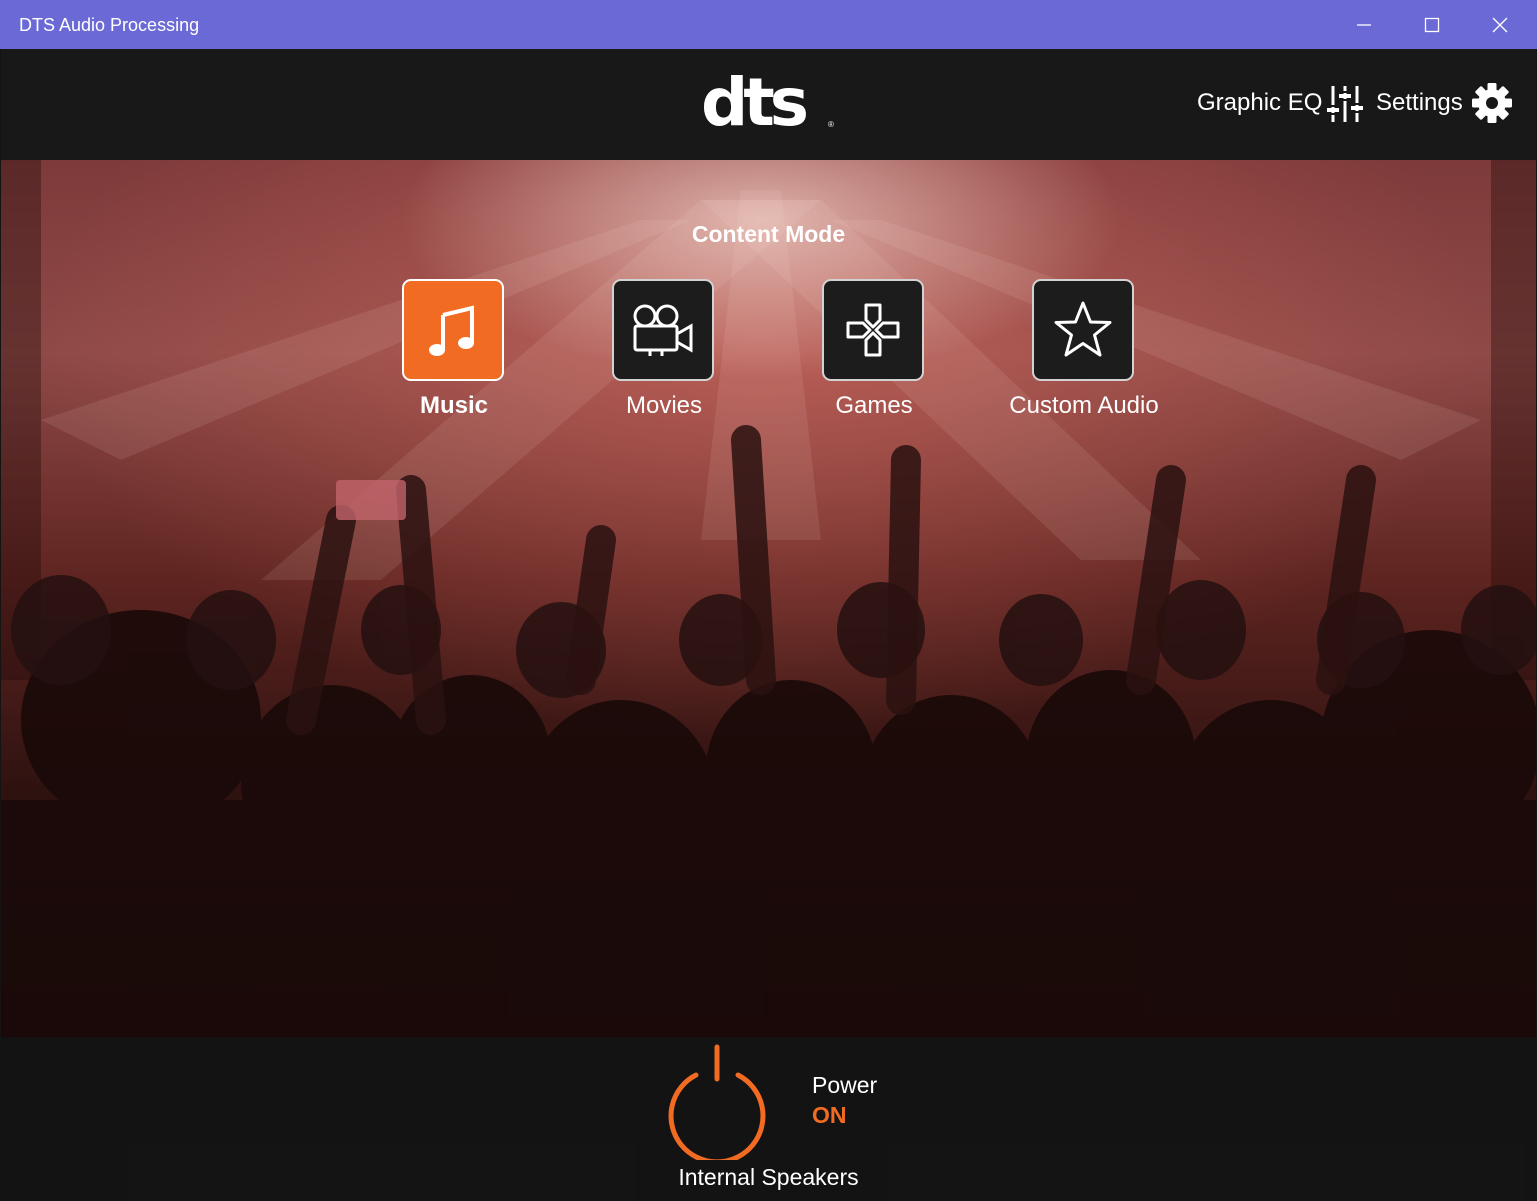 The height and width of the screenshot is (1201, 1537). I want to click on power-icon, so click(717, 1101).